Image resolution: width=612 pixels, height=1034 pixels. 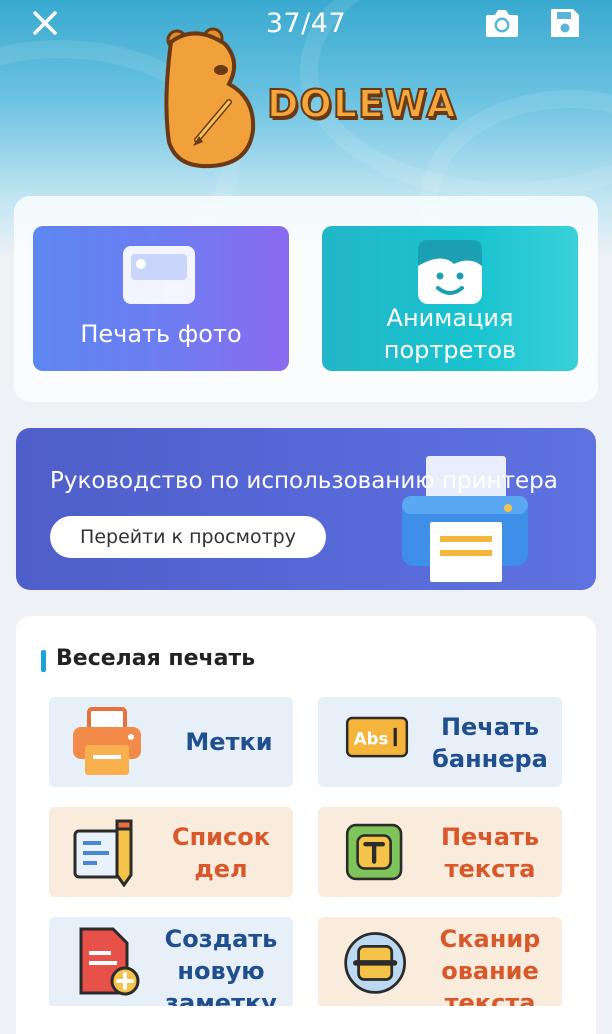 What do you see at coordinates (221, 971) in the screenshot?
I see `new-note-label-2: новую` at bounding box center [221, 971].